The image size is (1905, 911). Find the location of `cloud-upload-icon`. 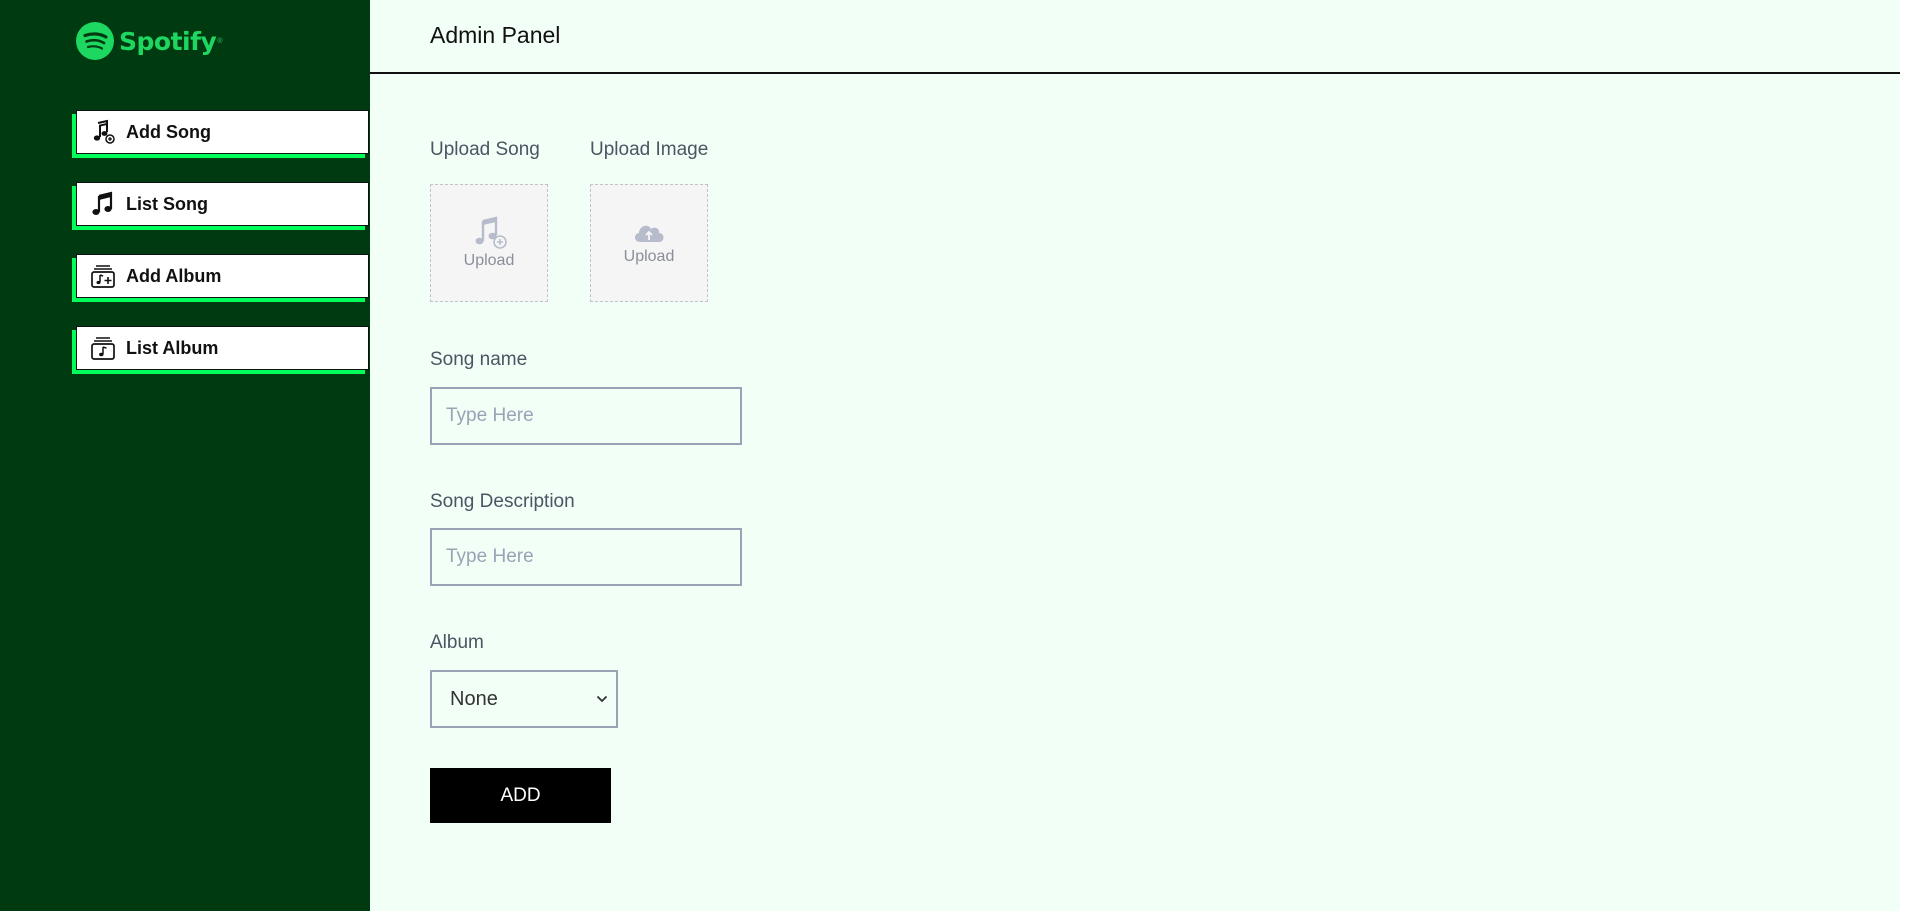

cloud-upload-icon is located at coordinates (649, 233).